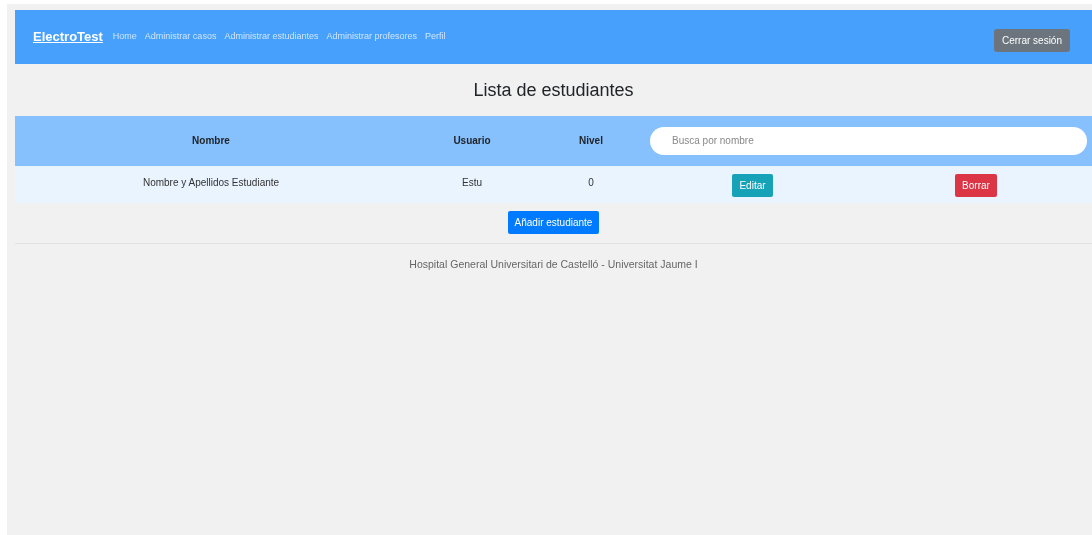 The width and height of the screenshot is (1092, 535). I want to click on footer-text: Hospital General Universitari de Castelló - Universitat Jaume I, so click(553, 264).